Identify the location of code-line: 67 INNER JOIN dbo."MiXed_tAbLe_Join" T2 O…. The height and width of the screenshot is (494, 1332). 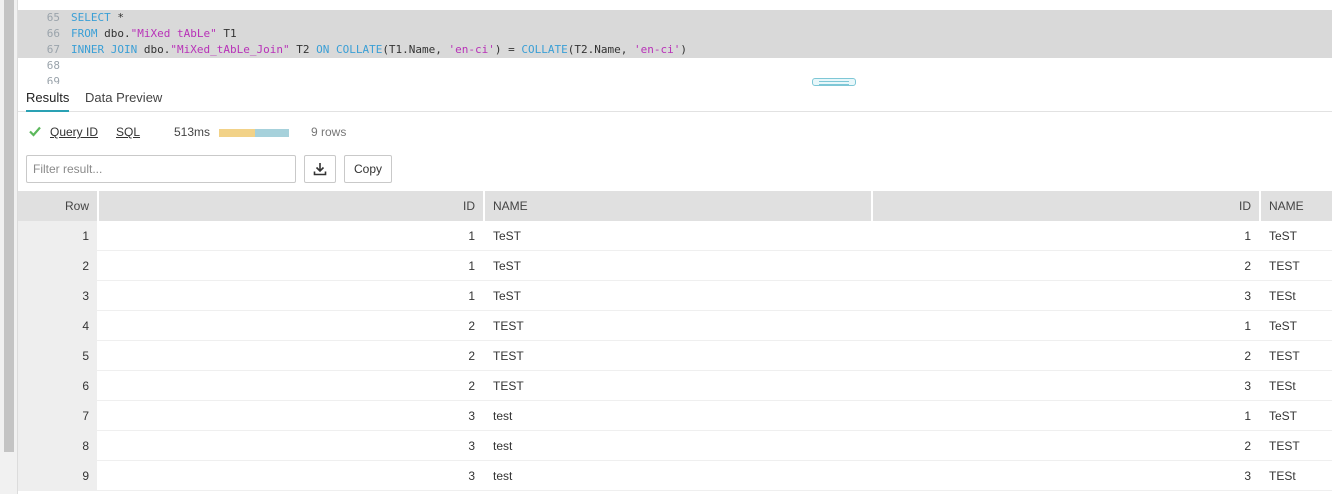
(675, 50).